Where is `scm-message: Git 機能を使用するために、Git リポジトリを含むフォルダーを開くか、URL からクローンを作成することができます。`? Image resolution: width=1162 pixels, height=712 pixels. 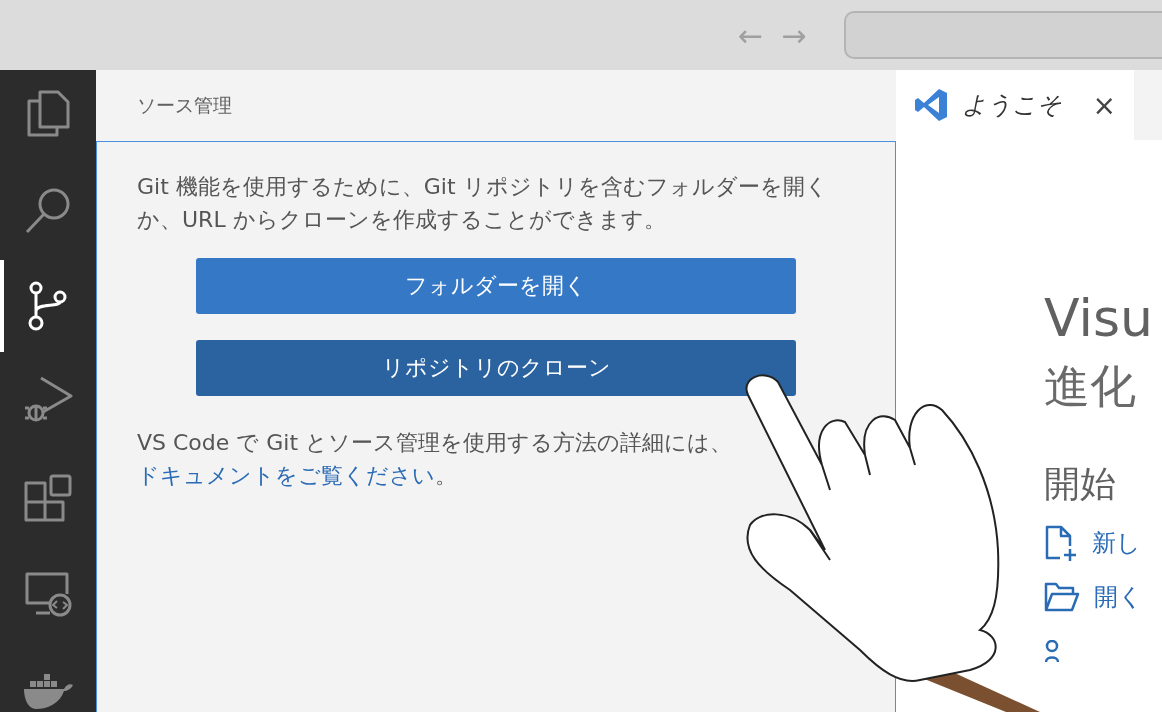 scm-message: Git 機能を使用するために、Git リポジトリを含むフォルダーを開くか、URL からクローンを作成することができます。 is located at coordinates (483, 203).